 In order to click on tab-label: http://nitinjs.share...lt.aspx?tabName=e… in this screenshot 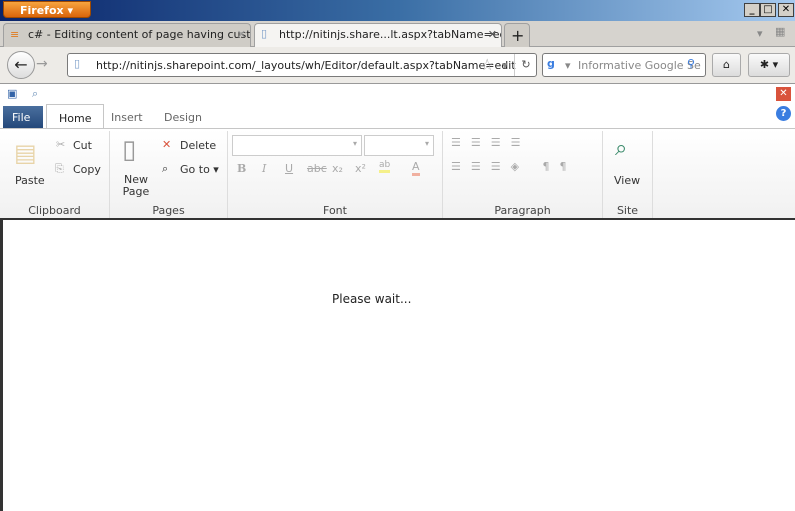, I will do `click(390, 34)`.